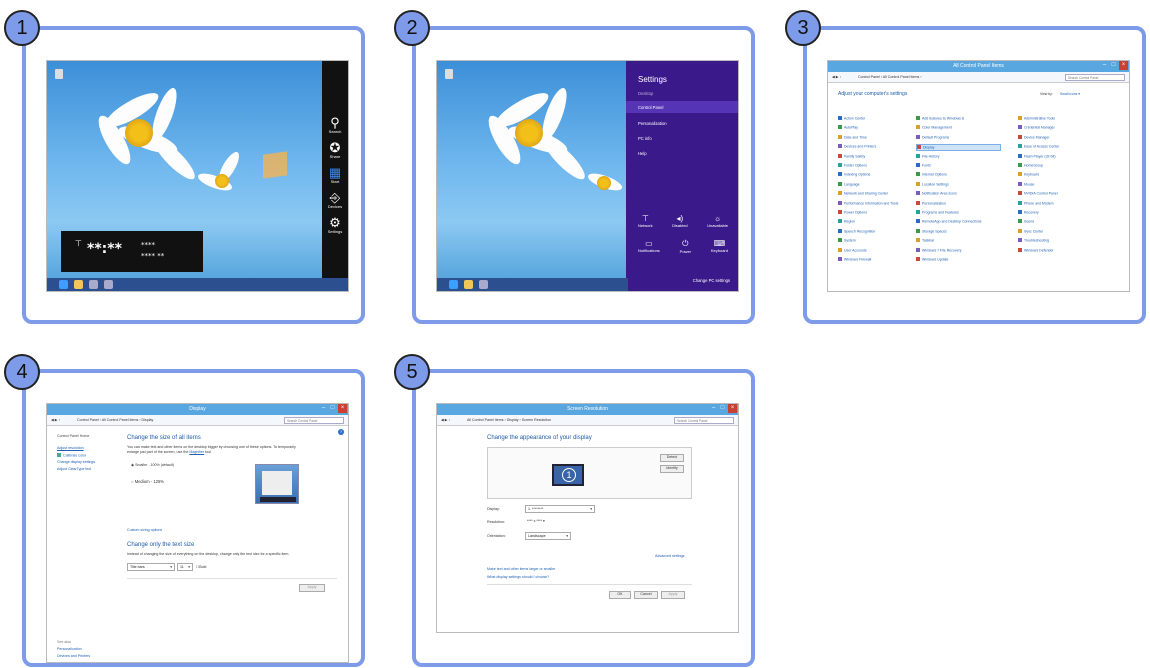 The image size is (1150, 668). What do you see at coordinates (335, 175) in the screenshot?
I see `charm-start: ▦ Start` at bounding box center [335, 175].